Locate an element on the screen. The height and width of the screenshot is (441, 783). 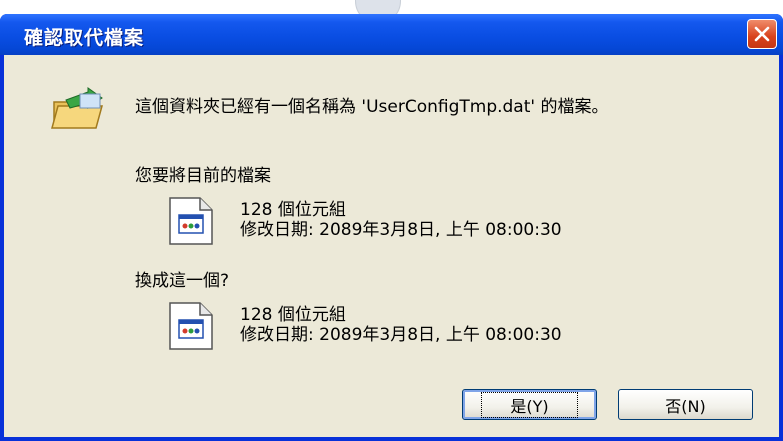
dialog-title: 確認取代檔案 is located at coordinates (84, 38).